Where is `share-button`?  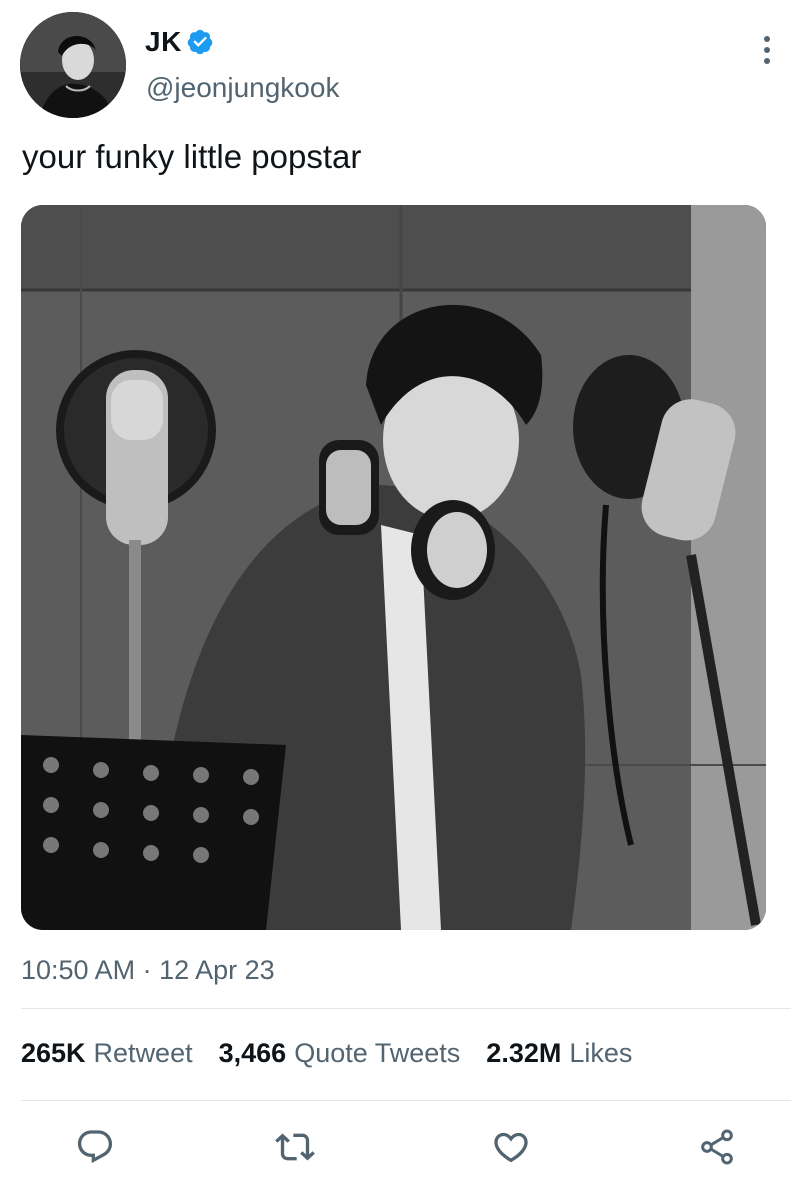 share-button is located at coordinates (717, 1147).